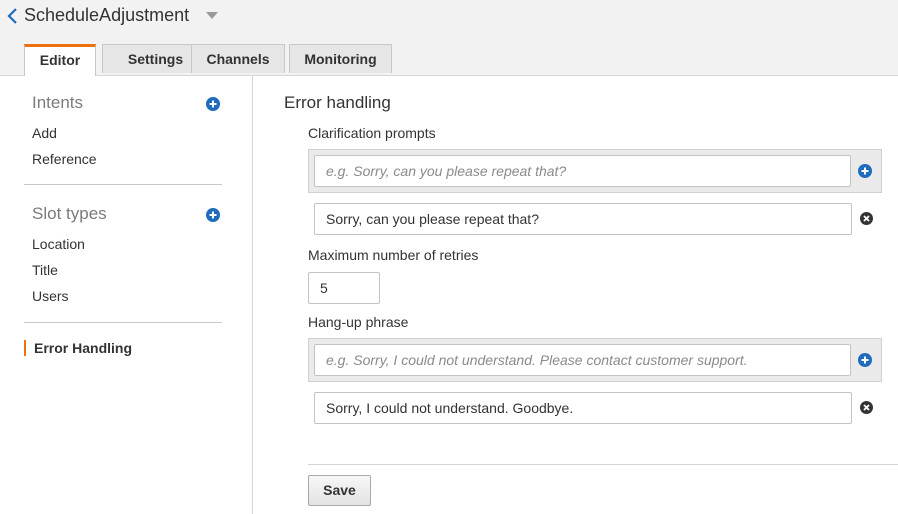  I want to click on sidebar-item-title: Title, so click(45, 270).